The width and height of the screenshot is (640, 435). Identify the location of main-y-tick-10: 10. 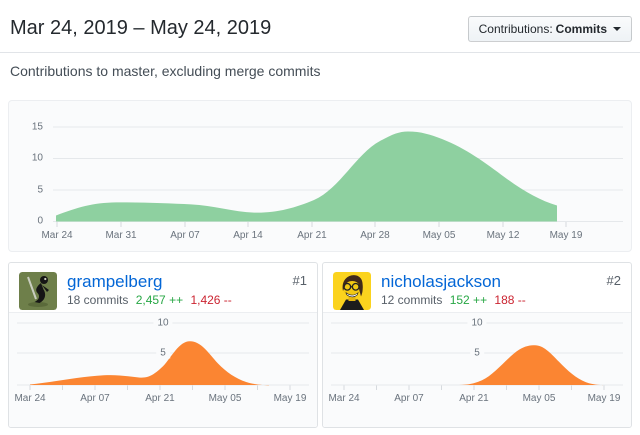
(37, 158).